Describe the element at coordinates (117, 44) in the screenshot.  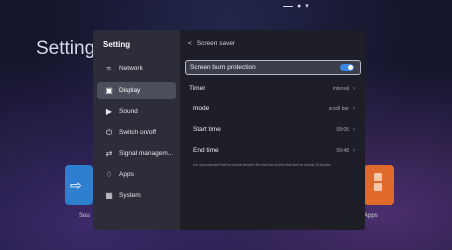
I see `sidebar-title: Setting` at that location.